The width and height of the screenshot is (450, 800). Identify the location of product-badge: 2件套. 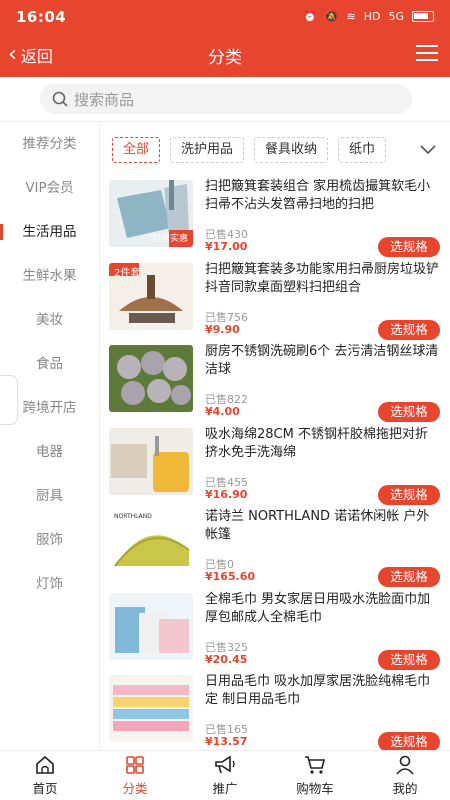
(127, 273).